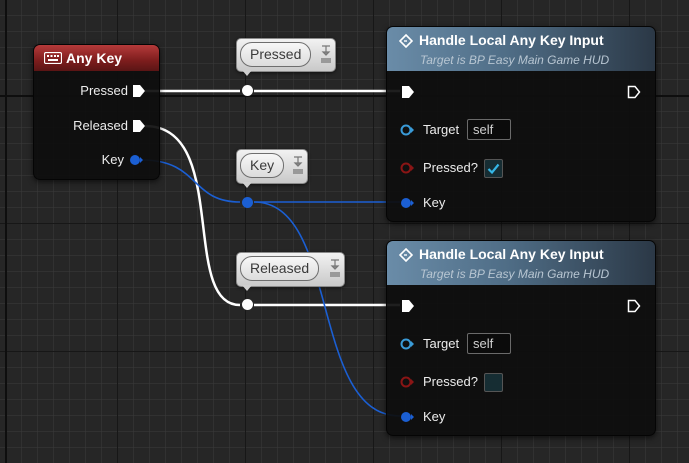 This screenshot has width=689, height=463. What do you see at coordinates (96, 112) in the screenshot?
I see `any-key-node: Any Key Pressed Released Key` at bounding box center [96, 112].